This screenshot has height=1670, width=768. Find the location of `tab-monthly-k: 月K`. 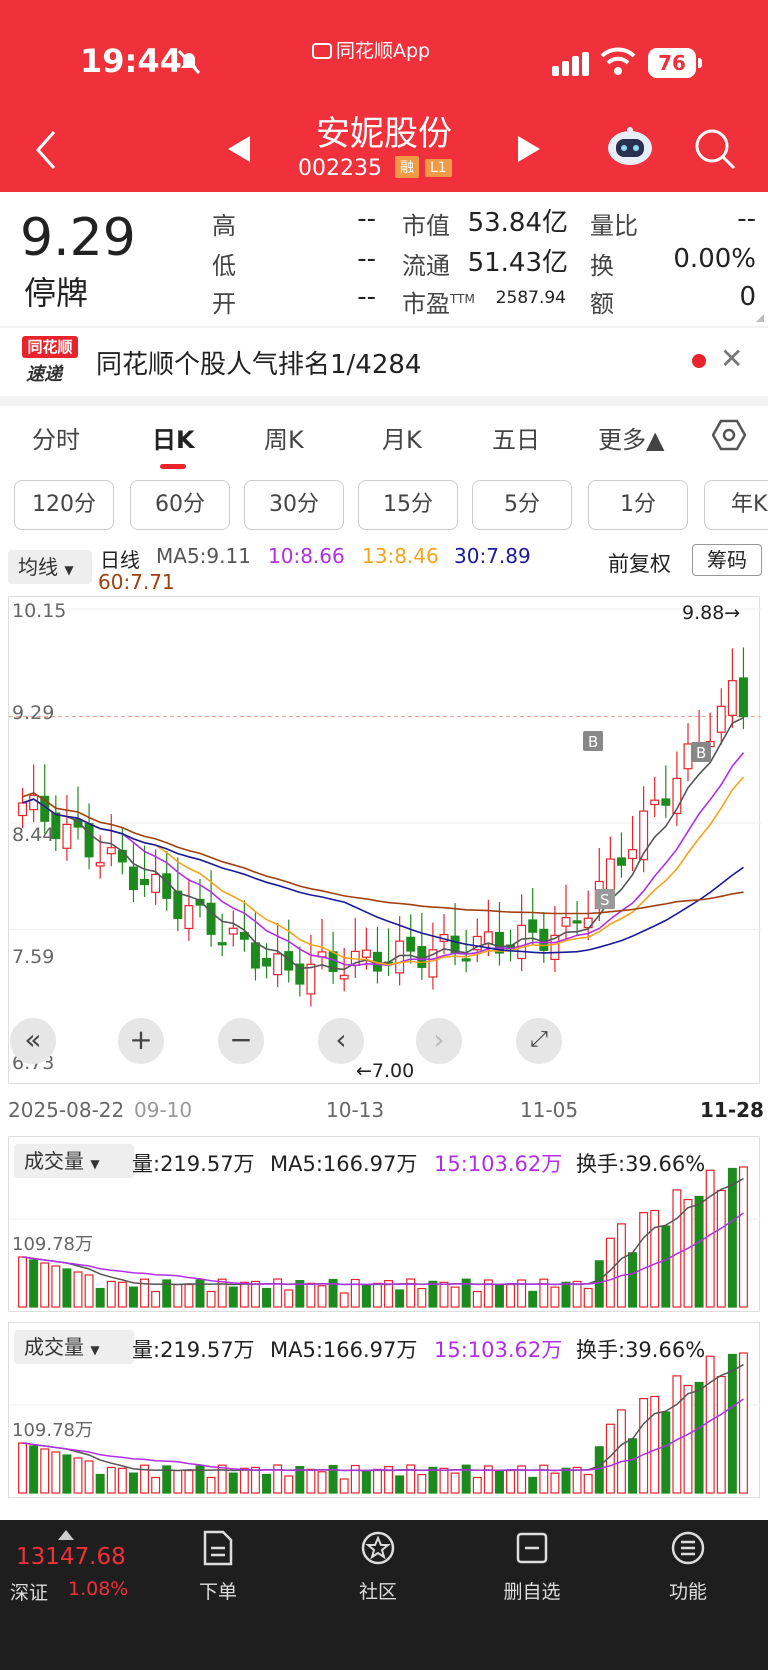

tab-monthly-k: 月K is located at coordinates (402, 437).